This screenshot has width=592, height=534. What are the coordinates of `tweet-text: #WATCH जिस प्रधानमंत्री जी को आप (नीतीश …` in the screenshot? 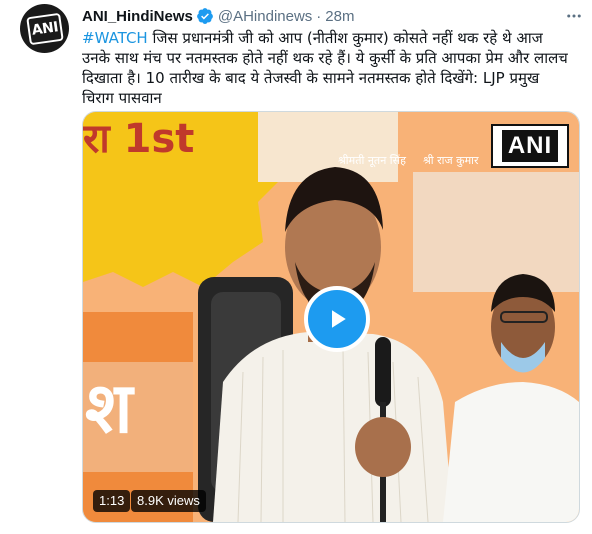 It's located at (328, 68).